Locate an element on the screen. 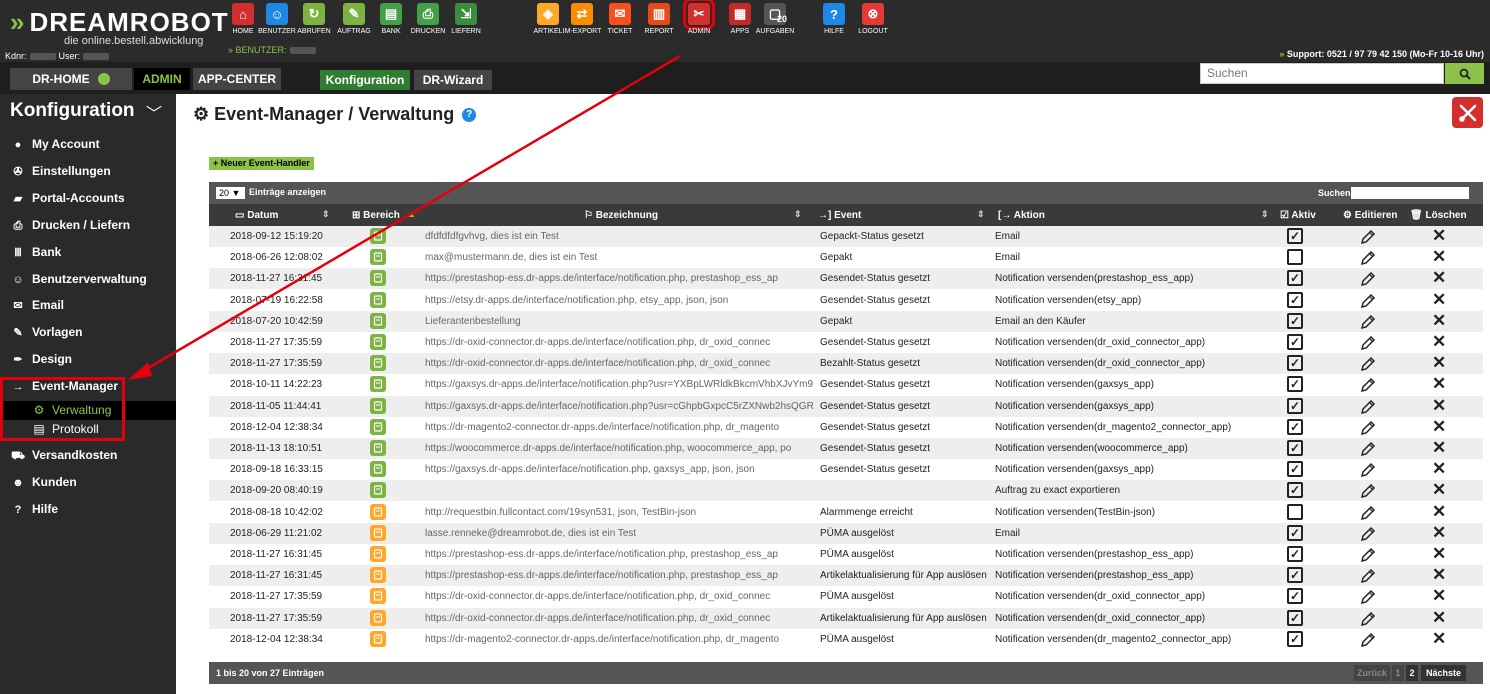 The width and height of the screenshot is (1490, 694). nav-hilfe: ? HILFE is located at coordinates (834, 19).